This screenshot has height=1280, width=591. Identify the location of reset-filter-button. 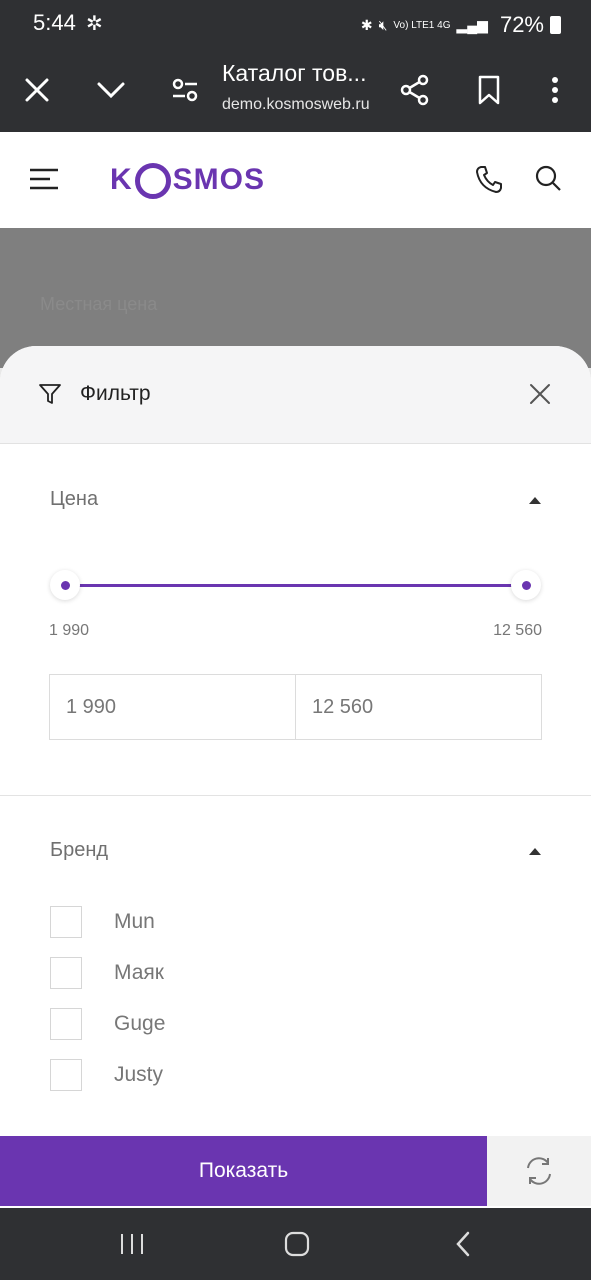
(539, 1171).